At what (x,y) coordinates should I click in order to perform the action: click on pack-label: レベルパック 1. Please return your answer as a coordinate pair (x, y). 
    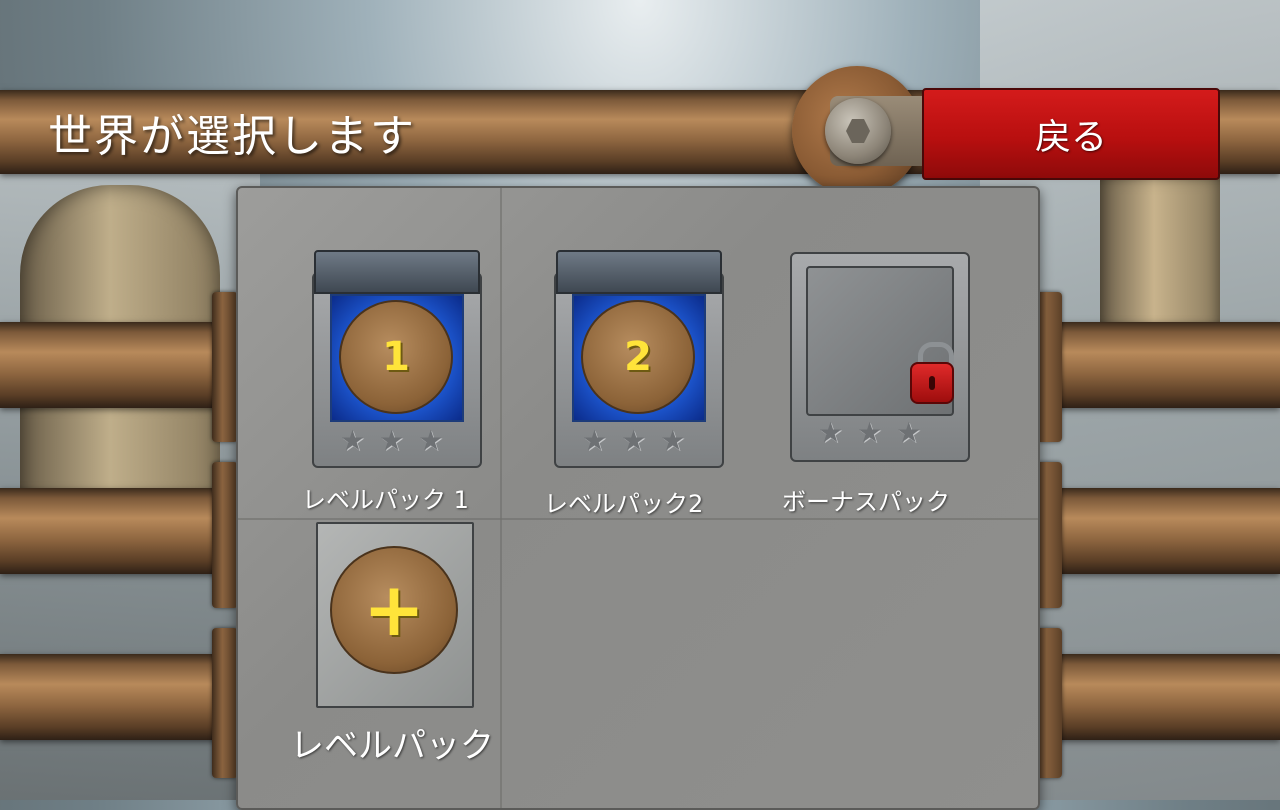
    Looking at the image, I should click on (385, 500).